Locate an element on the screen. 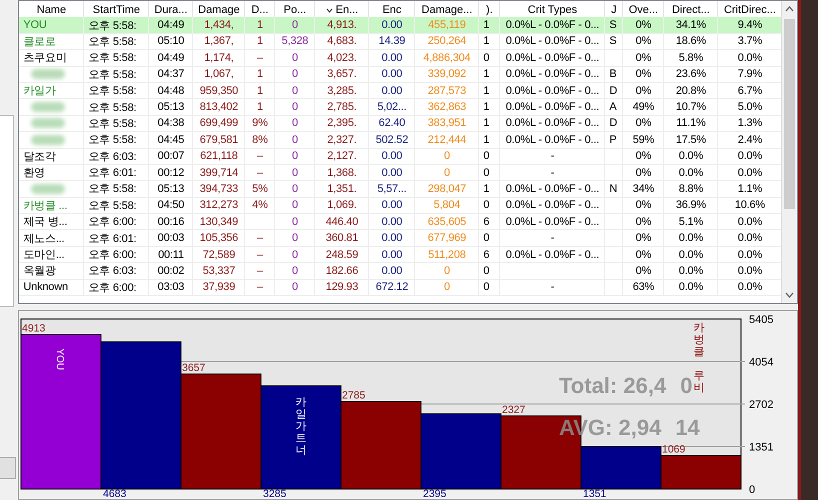 This screenshot has width=818, height=500. table-cell: 298,047 is located at coordinates (447, 189).